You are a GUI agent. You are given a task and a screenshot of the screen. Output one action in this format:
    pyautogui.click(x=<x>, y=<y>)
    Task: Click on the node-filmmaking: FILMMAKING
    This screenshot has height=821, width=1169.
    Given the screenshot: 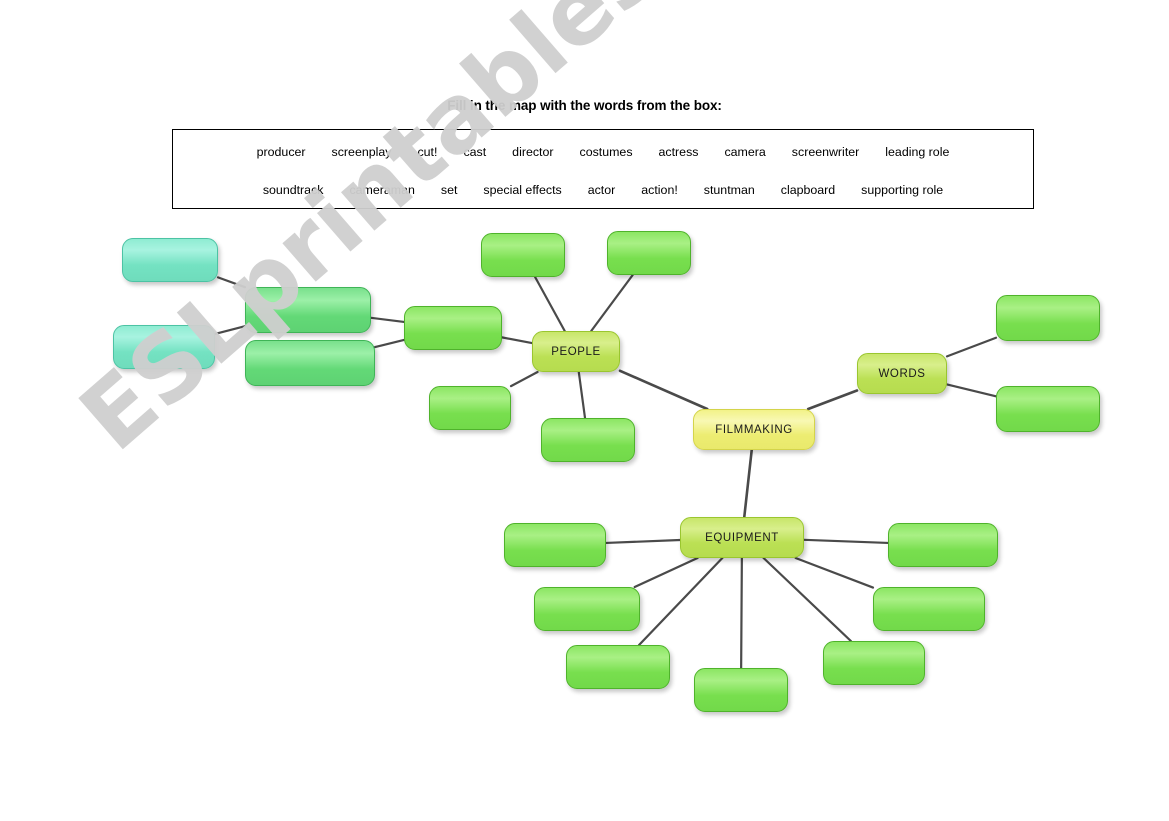 What is the action you would take?
    pyautogui.click(x=754, y=429)
    